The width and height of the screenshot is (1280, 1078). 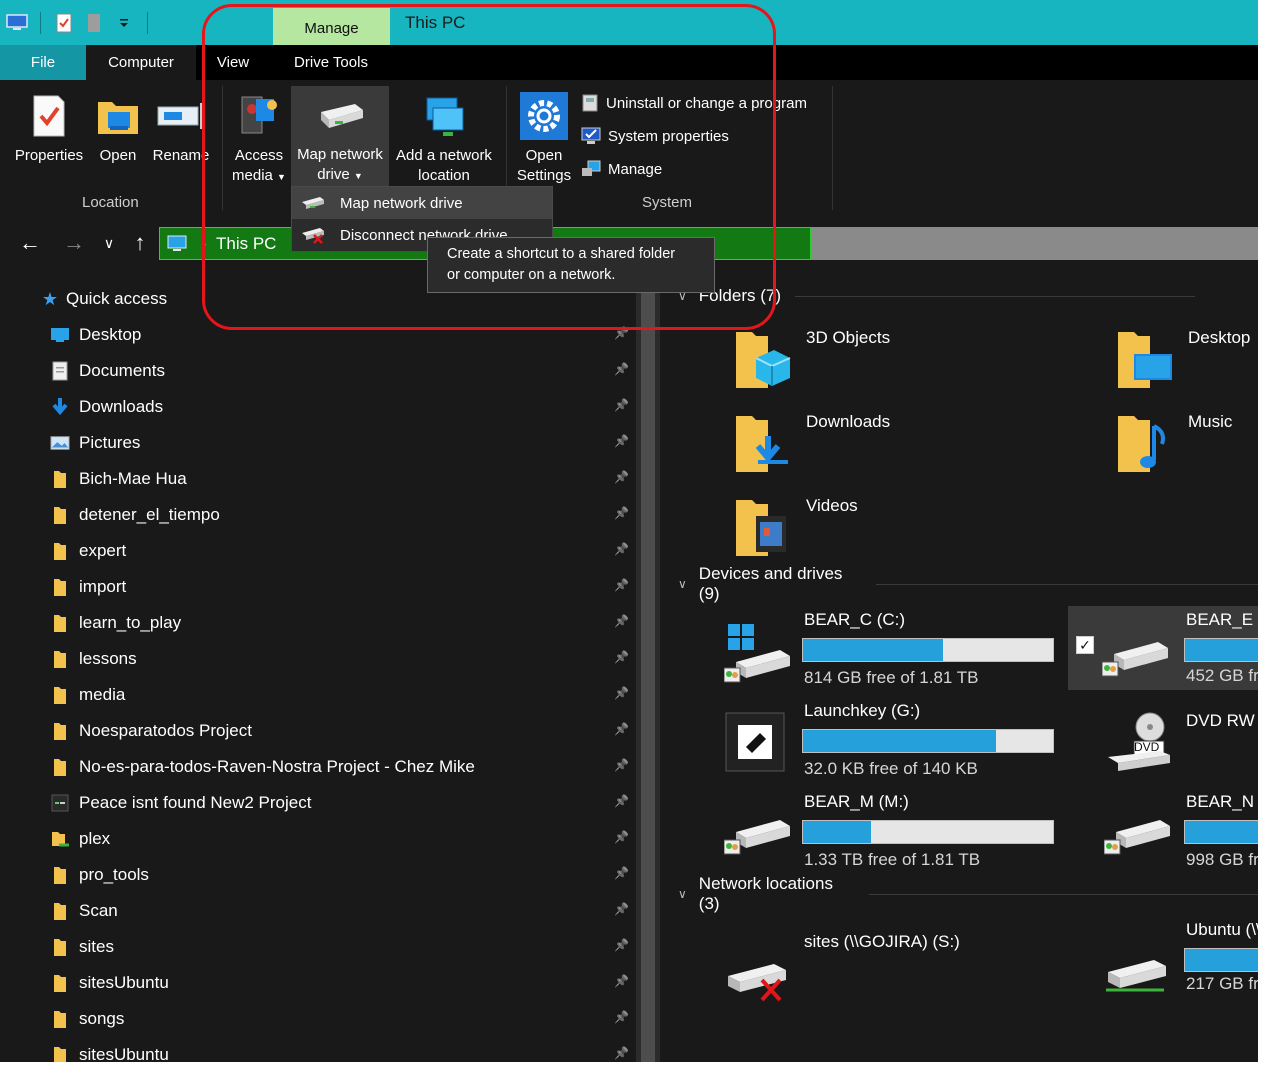 I want to click on drive-dvd-rw: DVD DVD RW, so click(x=1183, y=743).